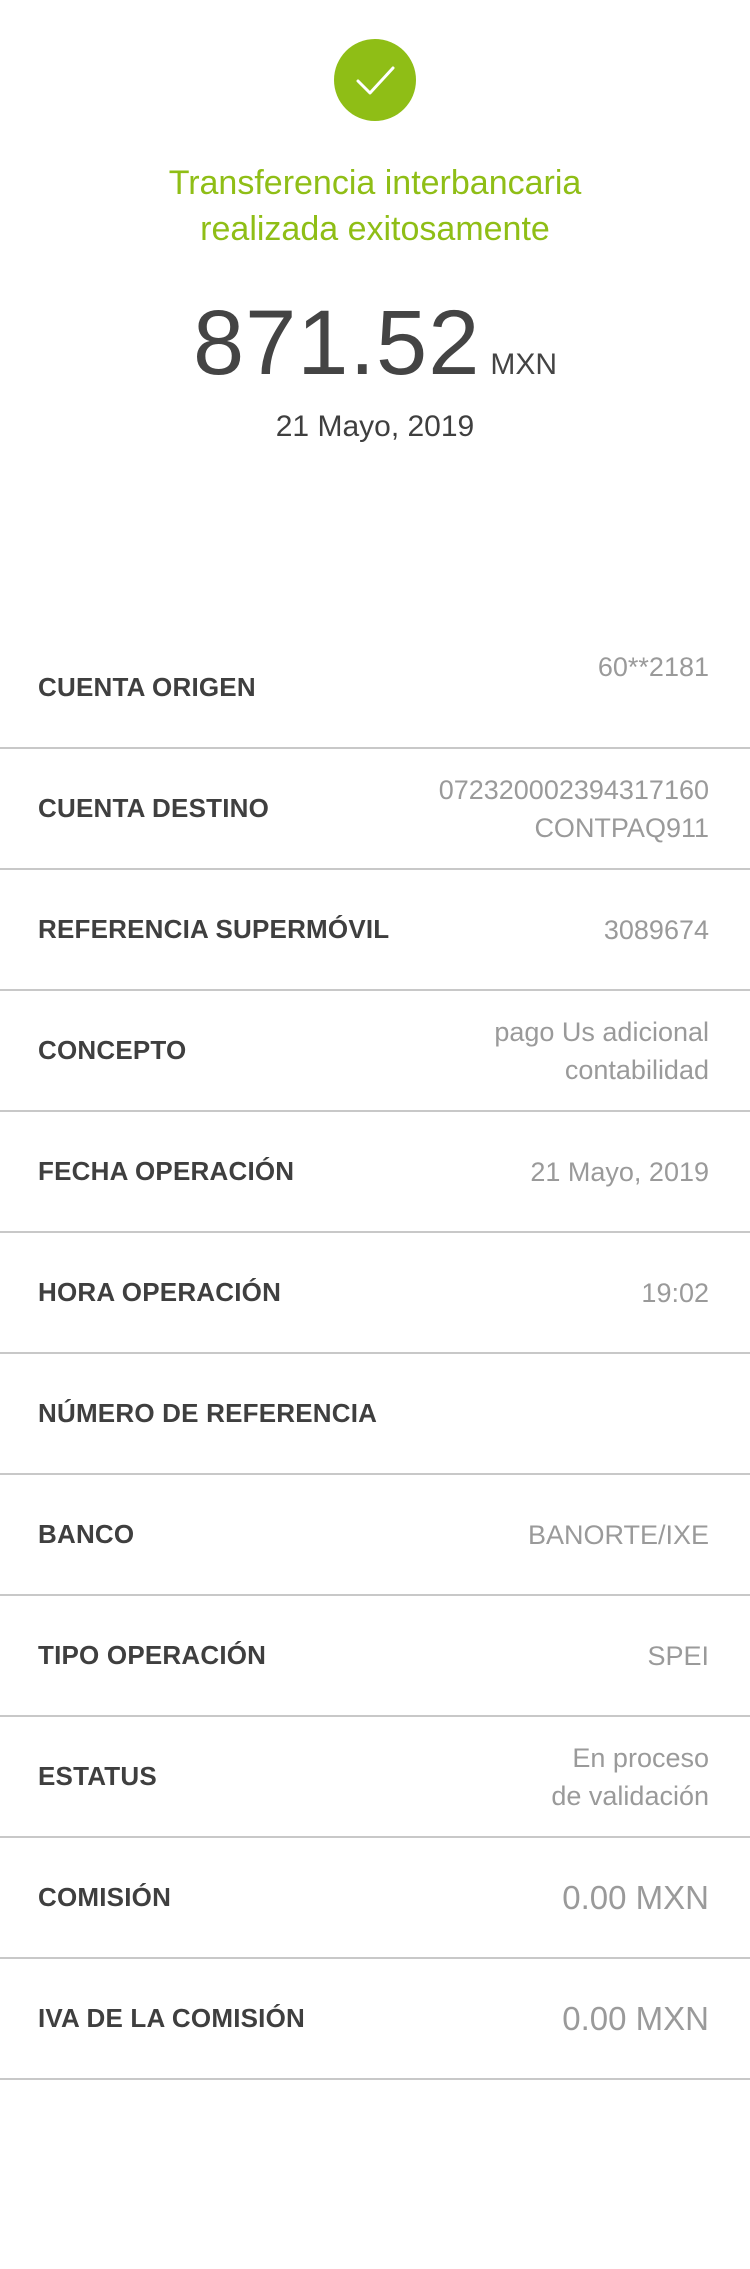  Describe the element at coordinates (519, 687) in the screenshot. I see `detail-value-cuenta-origen: 60**2181` at that location.